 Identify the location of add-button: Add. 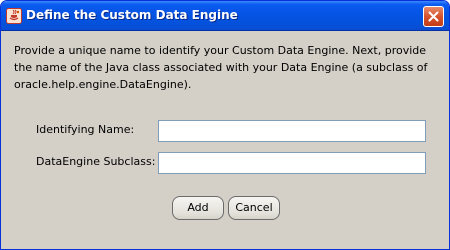
(198, 208).